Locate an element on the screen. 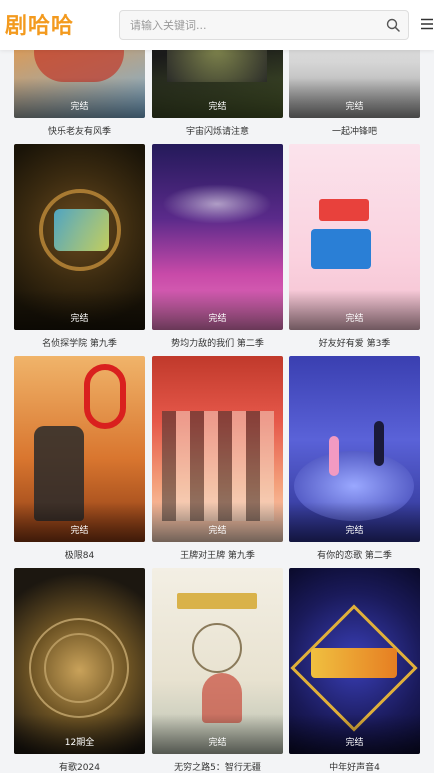 Image resolution: width=434 pixels, height=773 pixels. show-title: 王牌对王牌 第九季 is located at coordinates (217, 554).